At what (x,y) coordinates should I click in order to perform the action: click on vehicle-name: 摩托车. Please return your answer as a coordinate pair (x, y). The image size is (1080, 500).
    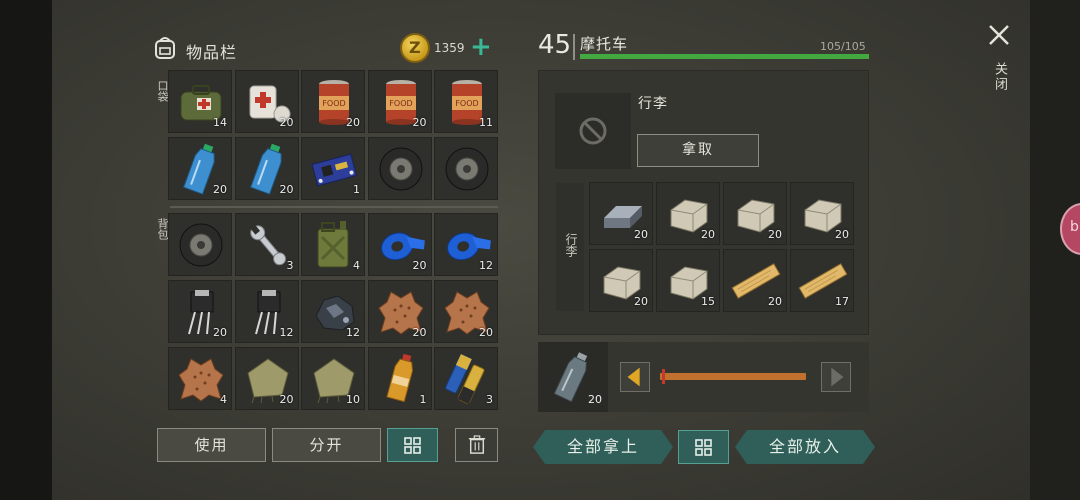
    Looking at the image, I should click on (604, 44).